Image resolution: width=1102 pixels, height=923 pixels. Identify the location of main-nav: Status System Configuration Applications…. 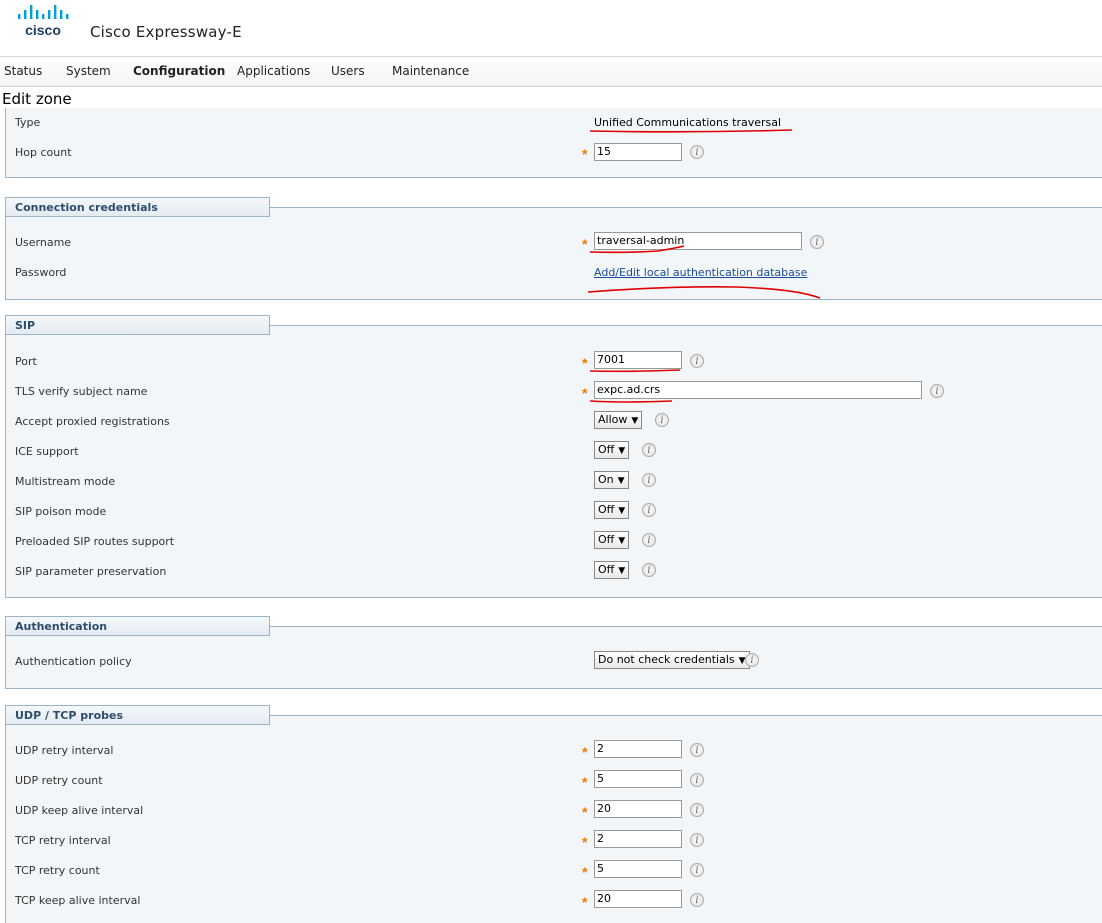
(551, 71).